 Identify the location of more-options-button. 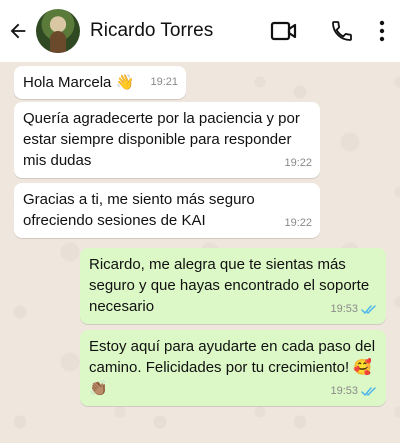
(382, 31).